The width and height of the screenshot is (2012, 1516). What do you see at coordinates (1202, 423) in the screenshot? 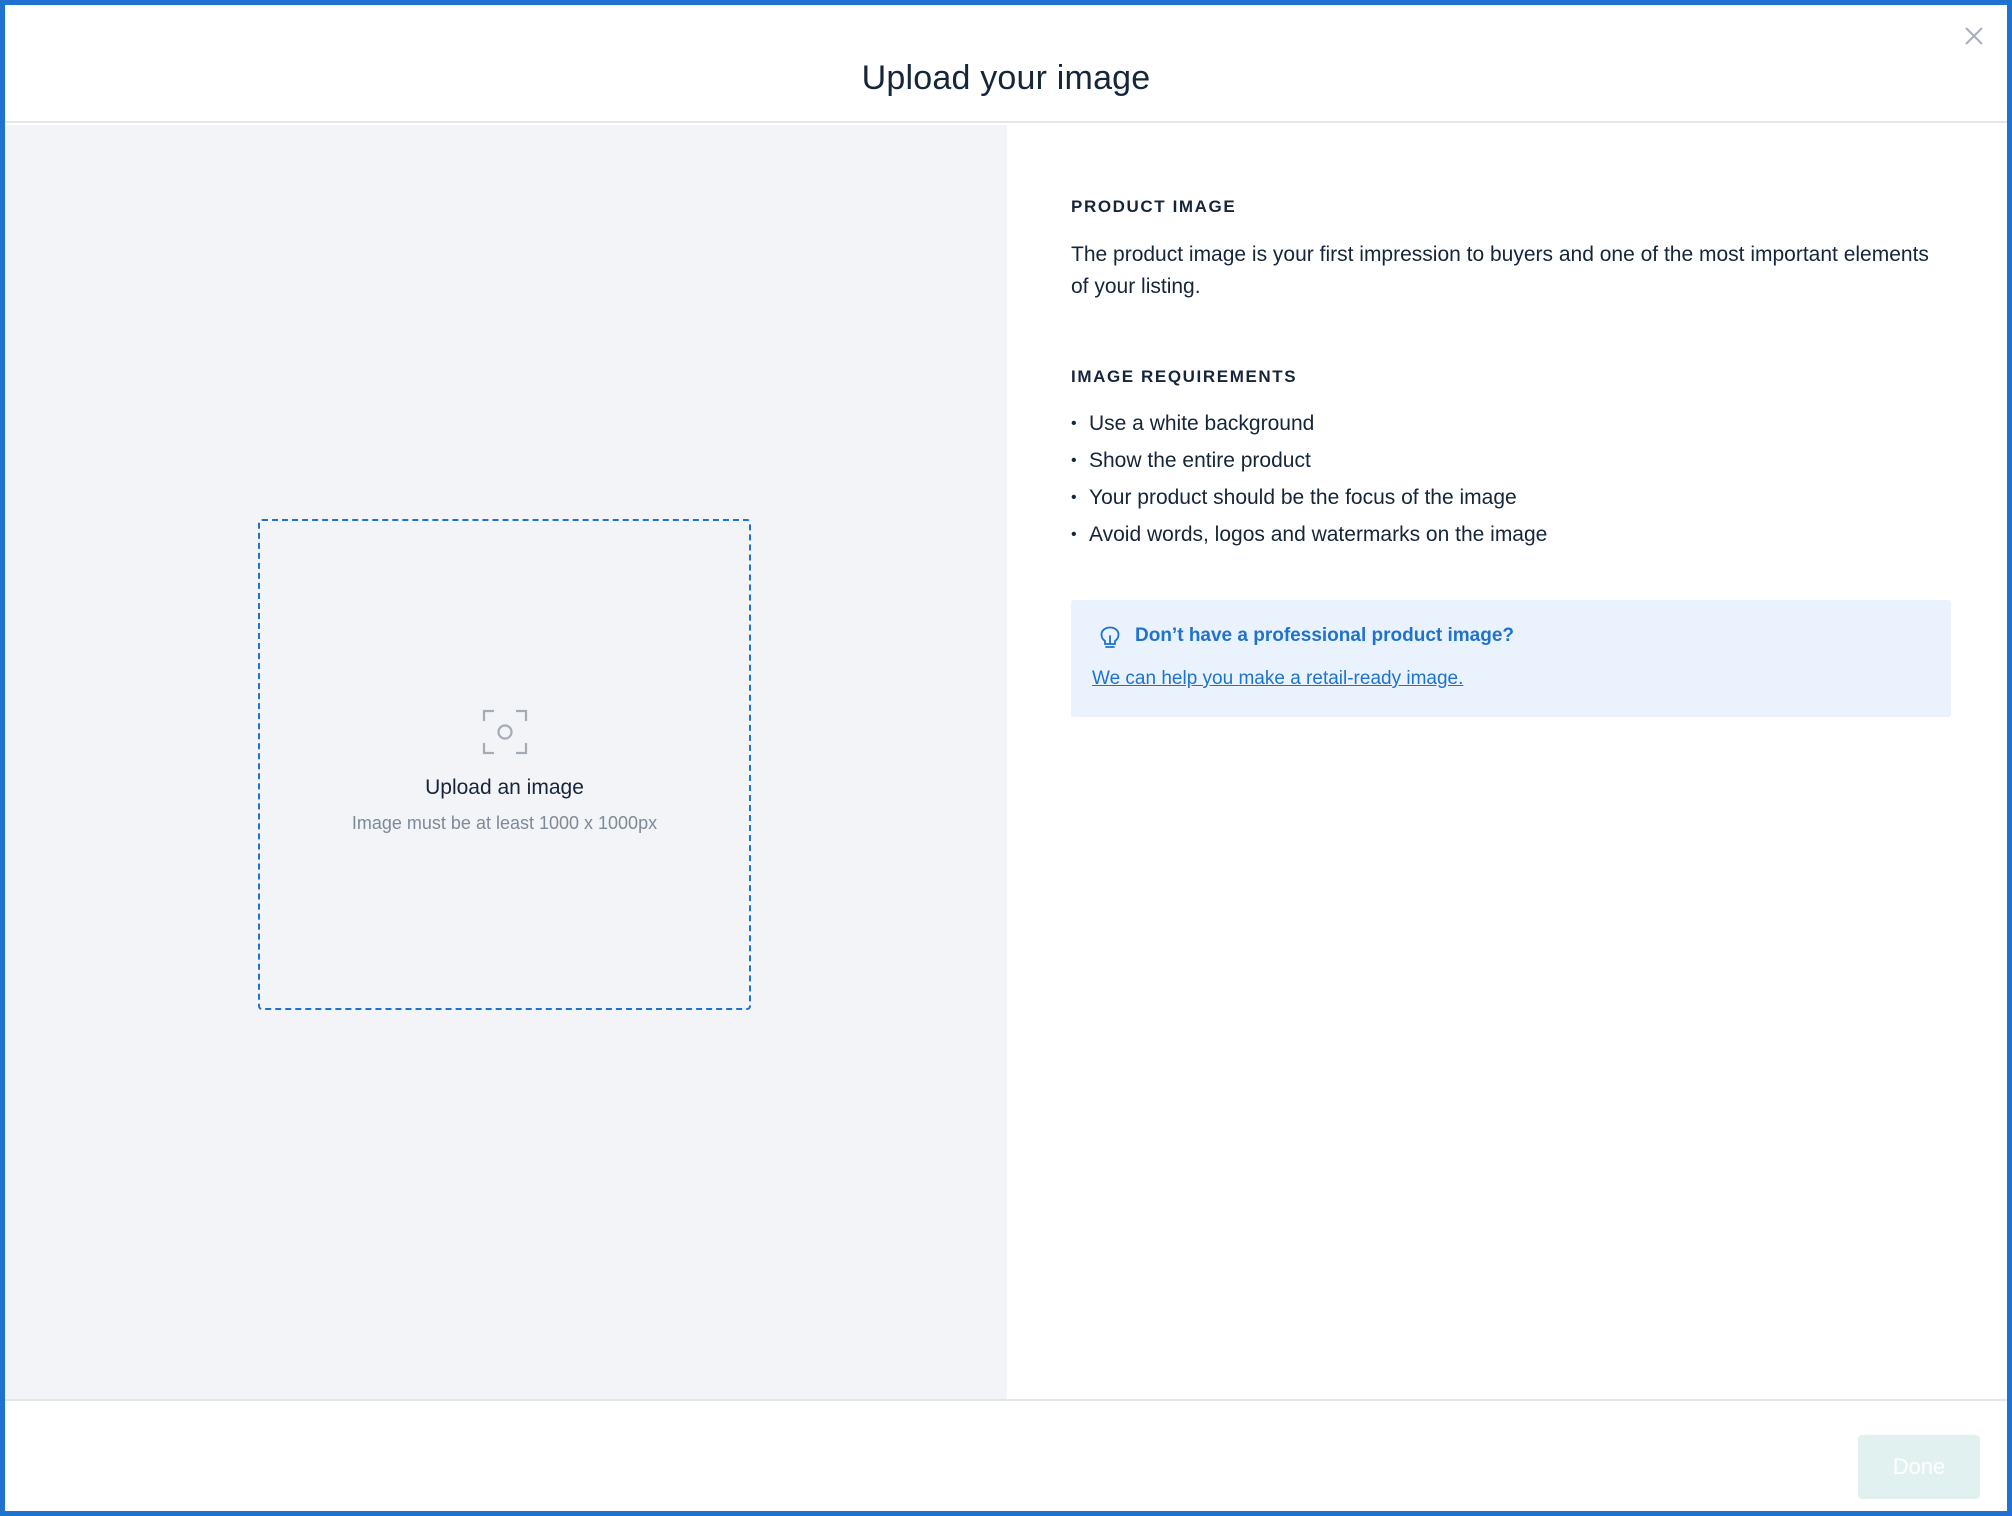
I see `requirement-text: Use a white background` at bounding box center [1202, 423].